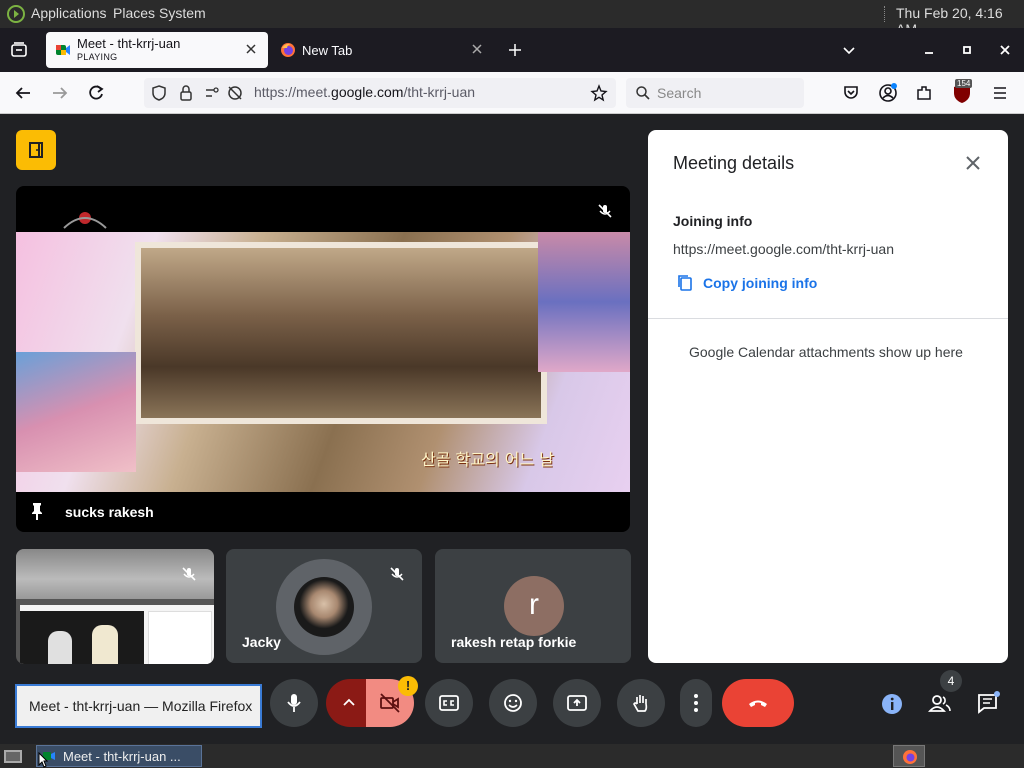 The height and width of the screenshot is (768, 1024). I want to click on search-placeholder: Search, so click(679, 93).